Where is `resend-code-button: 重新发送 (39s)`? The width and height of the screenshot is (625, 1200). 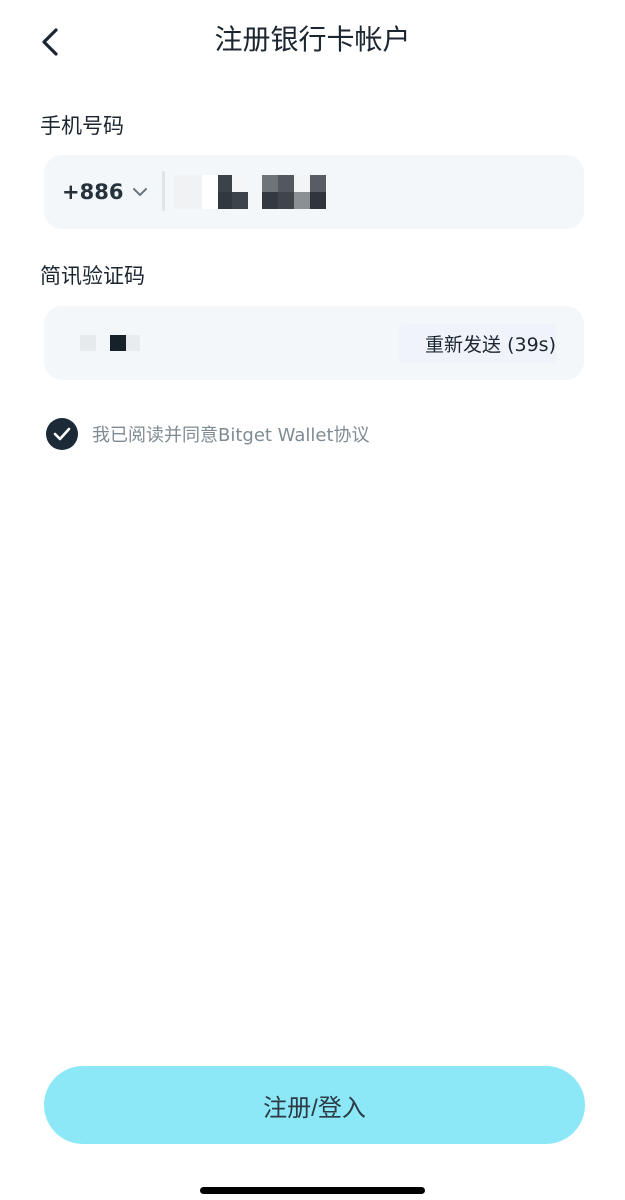 resend-code-button: 重新发送 (39s) is located at coordinates (477, 343).